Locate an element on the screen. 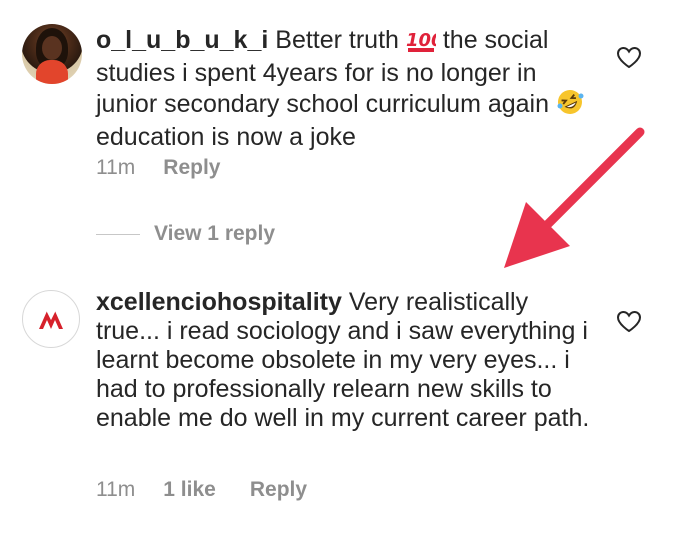  comment-meta: 11m Reply is located at coordinates (158, 168).